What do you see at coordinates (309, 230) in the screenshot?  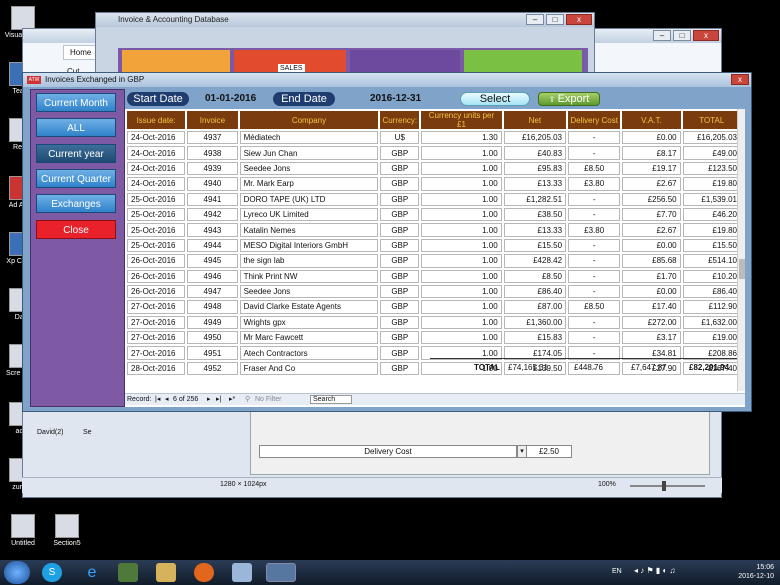 I see `table-cell: Katalin Nemes` at bounding box center [309, 230].